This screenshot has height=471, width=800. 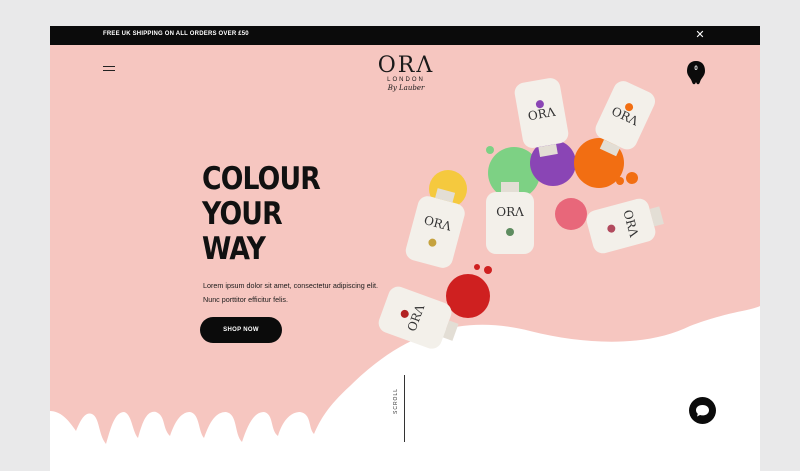 What do you see at coordinates (625, 226) in the screenshot?
I see `bottle-pink: ORΛ` at bounding box center [625, 226].